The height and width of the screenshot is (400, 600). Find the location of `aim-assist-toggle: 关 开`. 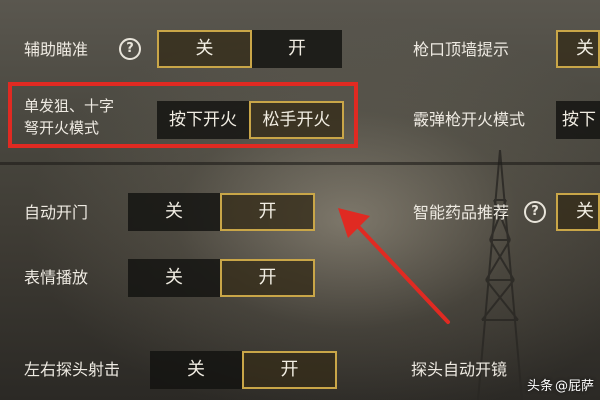

aim-assist-toggle: 关 开 is located at coordinates (249, 49).